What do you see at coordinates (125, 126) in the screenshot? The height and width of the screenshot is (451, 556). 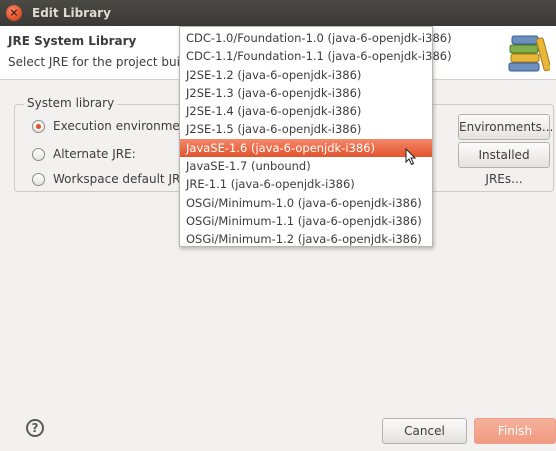 I see `execution-environment-label: Execution environment:` at bounding box center [125, 126].